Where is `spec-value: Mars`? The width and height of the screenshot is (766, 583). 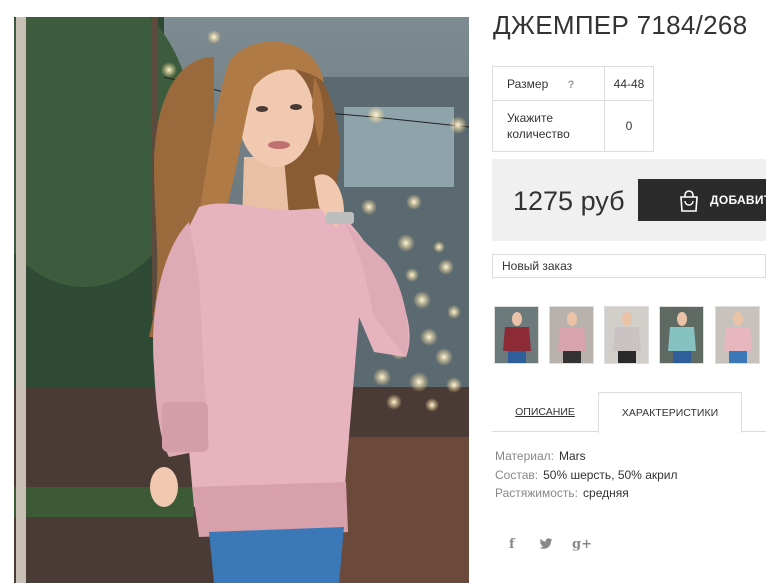 spec-value: Mars is located at coordinates (572, 456).